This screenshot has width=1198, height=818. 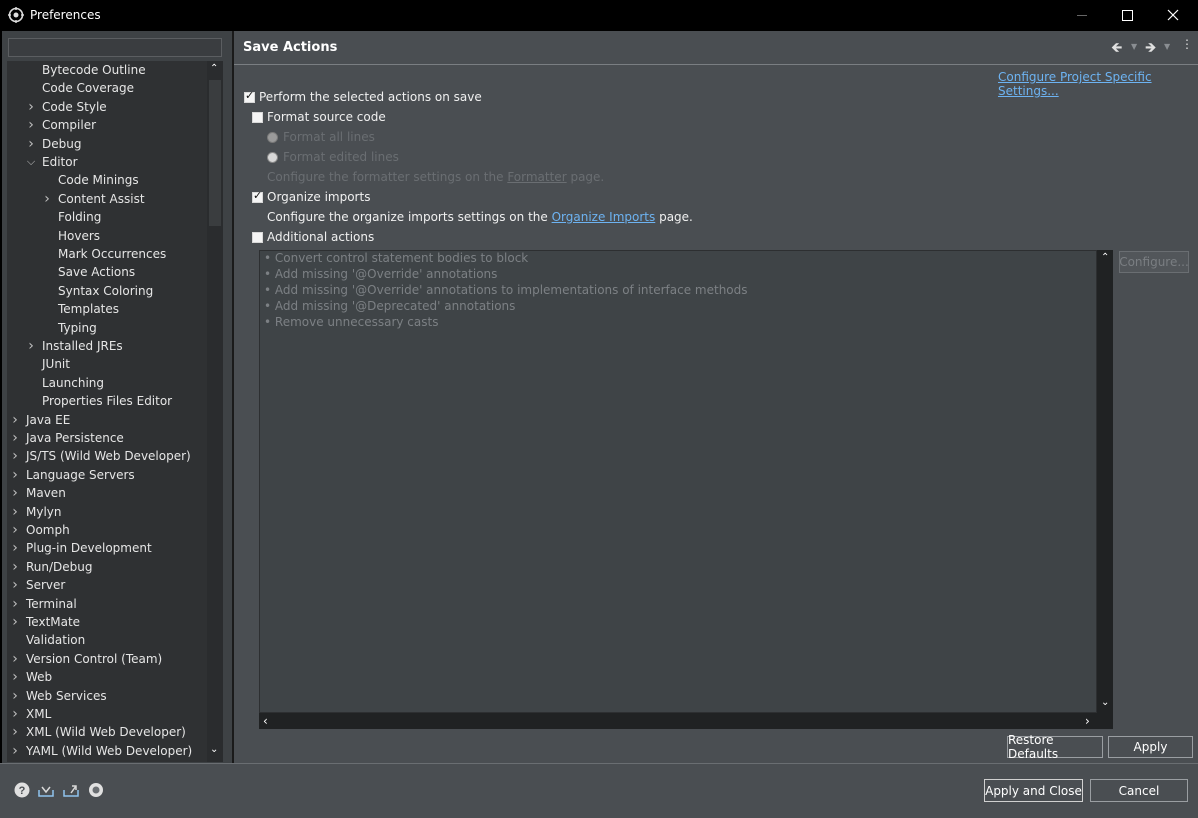 I want to click on tree-item: Run/Debug, so click(x=59, y=567).